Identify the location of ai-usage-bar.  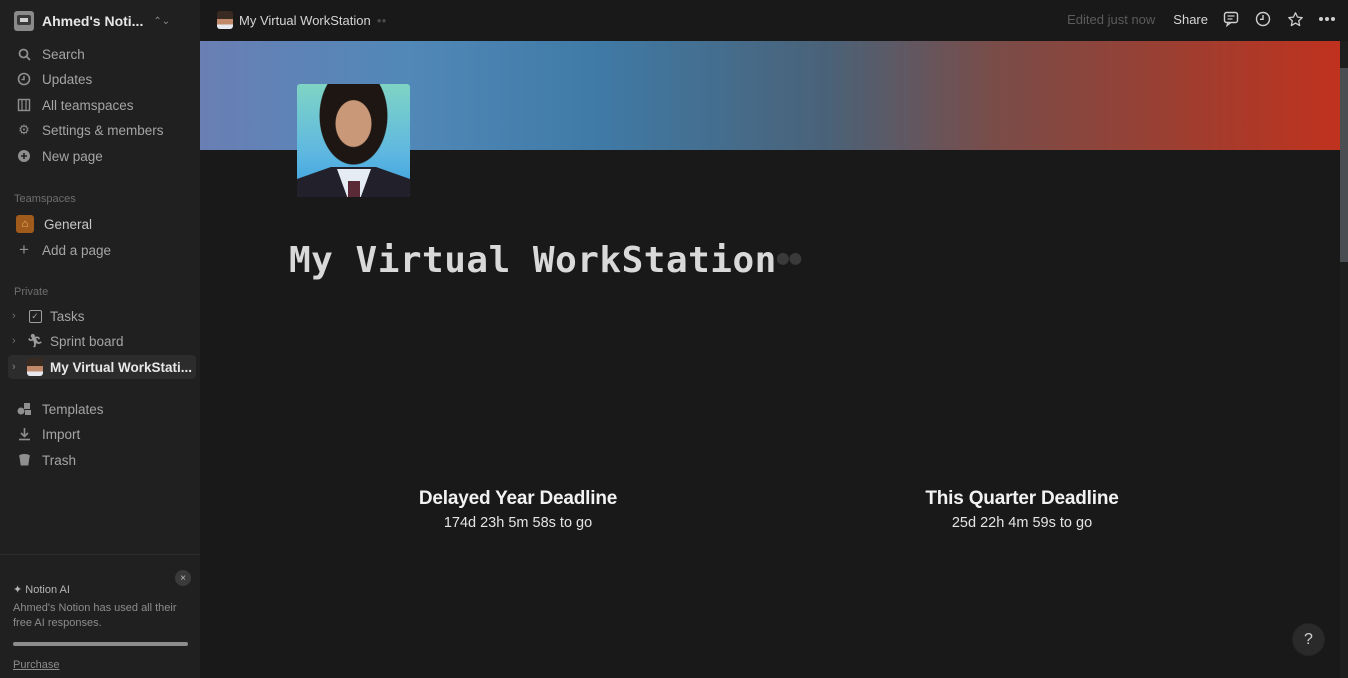
(100, 644).